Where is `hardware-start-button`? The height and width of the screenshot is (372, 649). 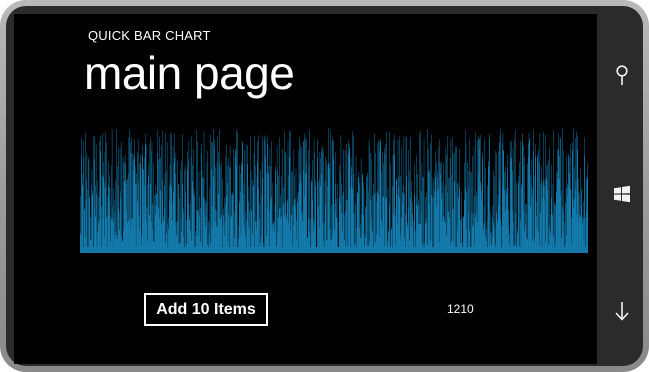 hardware-start-button is located at coordinates (622, 194).